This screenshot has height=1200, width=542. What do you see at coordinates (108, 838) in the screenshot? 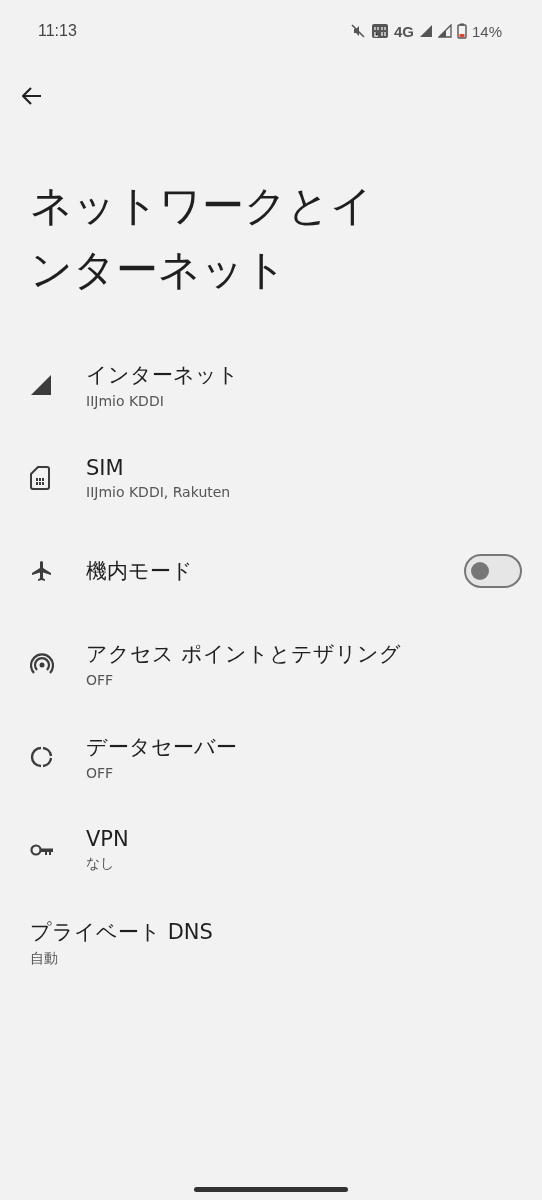
I see `item-title: VPN` at bounding box center [108, 838].